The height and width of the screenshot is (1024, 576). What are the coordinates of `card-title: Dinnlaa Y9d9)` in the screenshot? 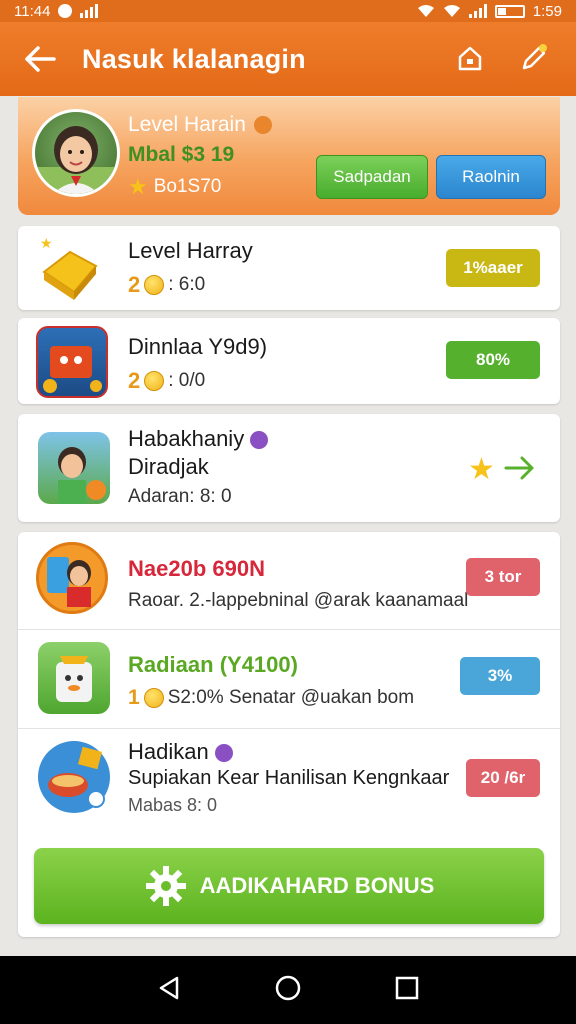 It's located at (198, 346).